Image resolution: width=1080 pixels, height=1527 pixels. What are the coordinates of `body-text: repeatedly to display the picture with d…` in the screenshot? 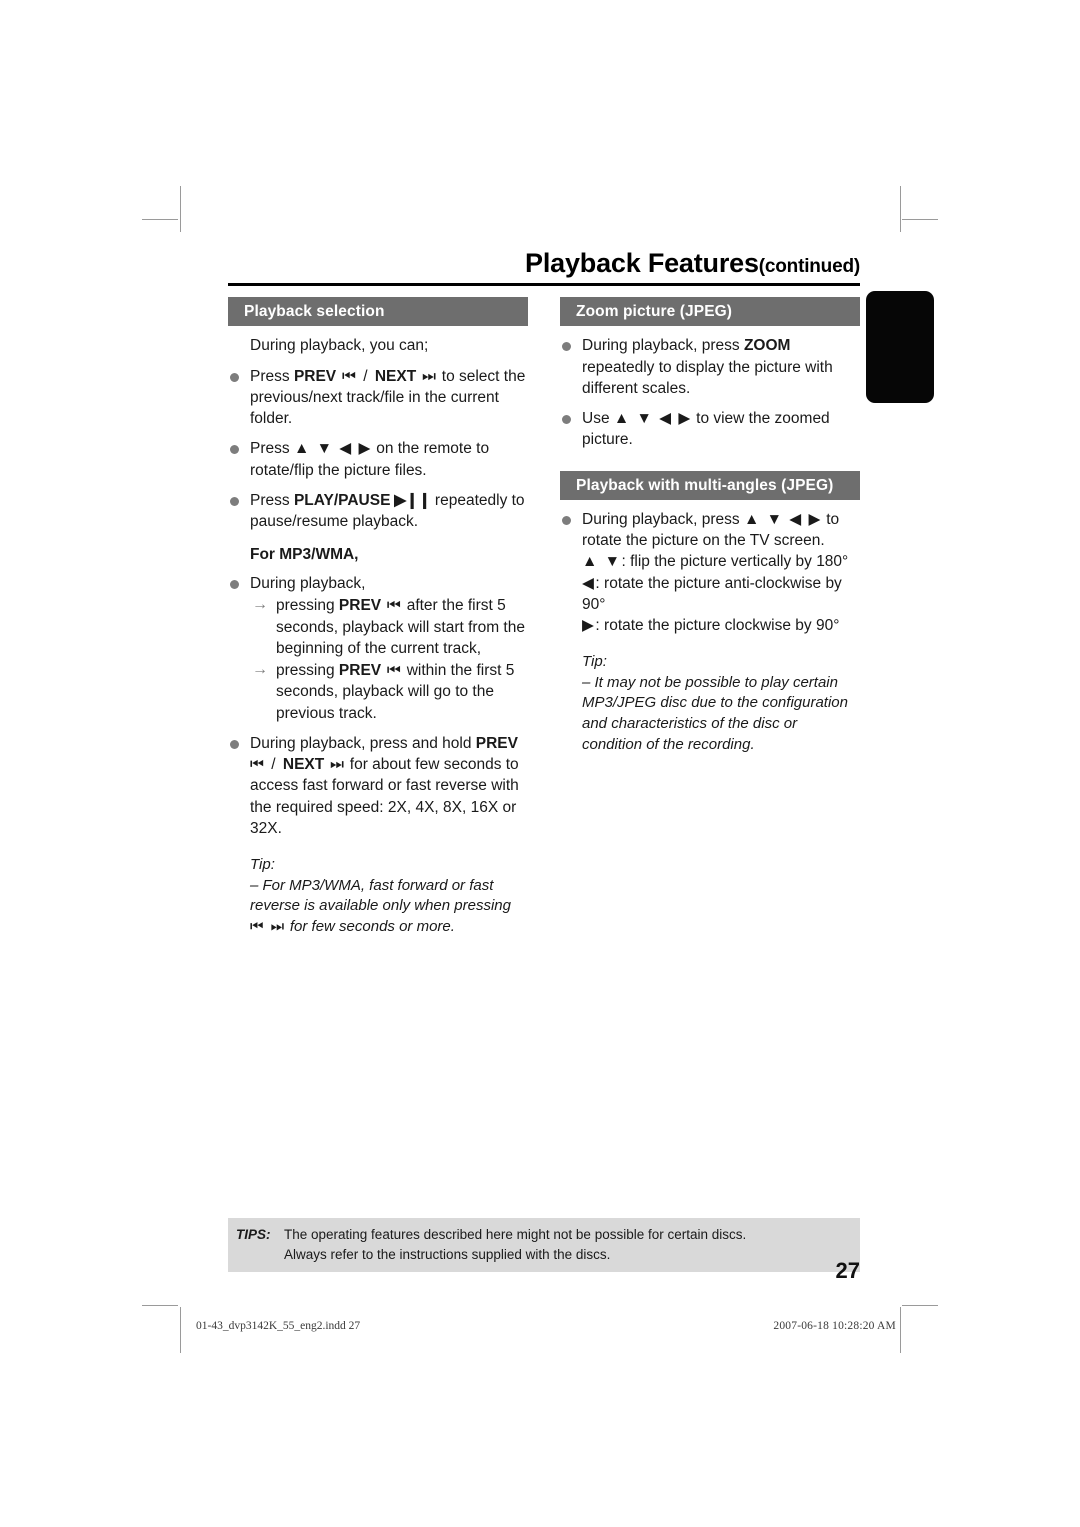 It's located at (707, 377).